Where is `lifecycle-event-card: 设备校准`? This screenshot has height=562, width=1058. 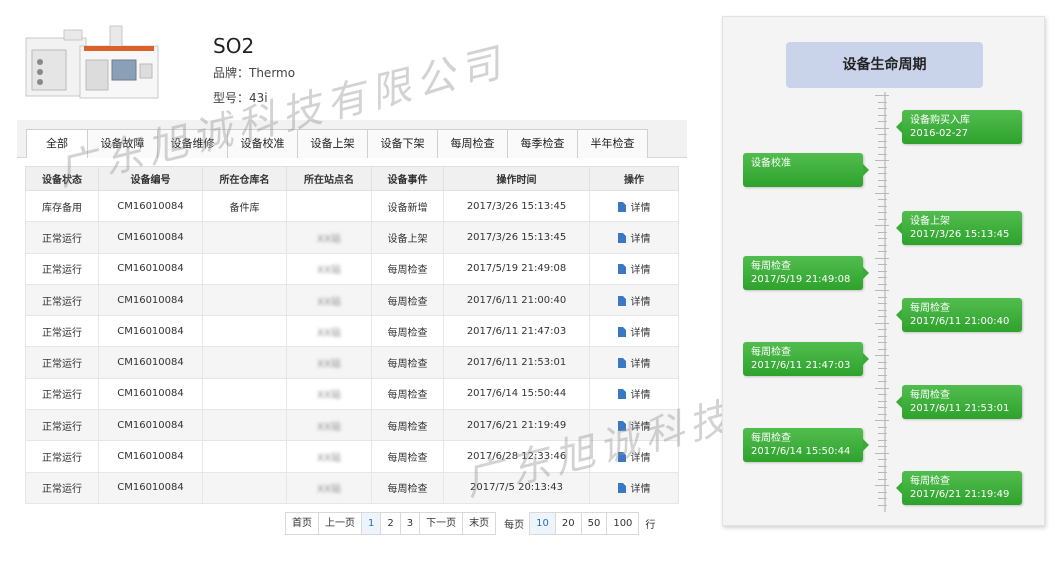 lifecycle-event-card: 设备校准 is located at coordinates (806, 170).